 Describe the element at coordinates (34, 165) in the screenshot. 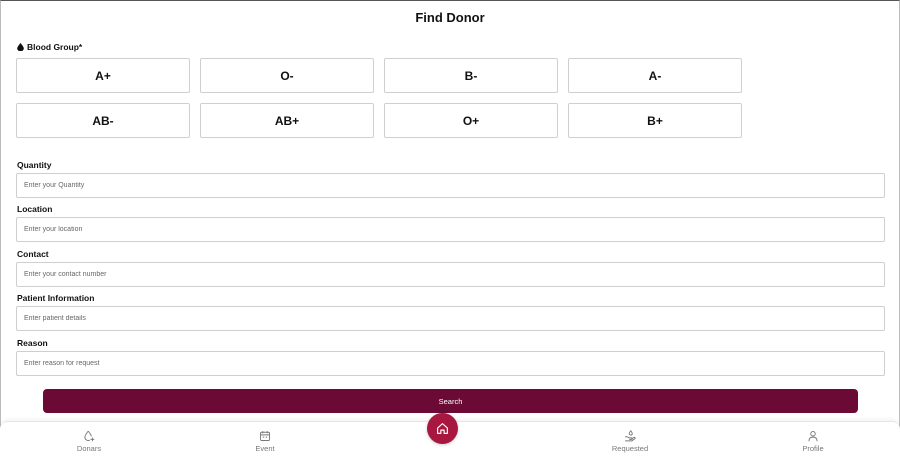

I see `quantity-label: Quantity` at that location.